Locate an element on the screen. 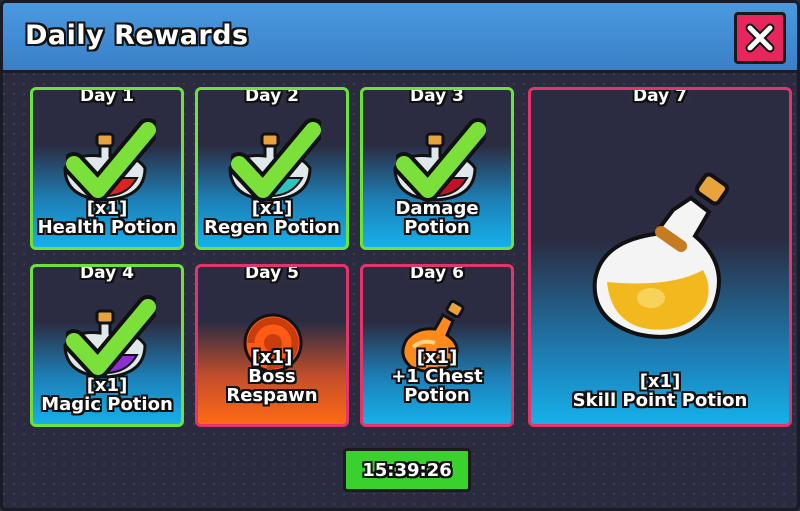  window-title: Daily Rewards is located at coordinates (137, 35).